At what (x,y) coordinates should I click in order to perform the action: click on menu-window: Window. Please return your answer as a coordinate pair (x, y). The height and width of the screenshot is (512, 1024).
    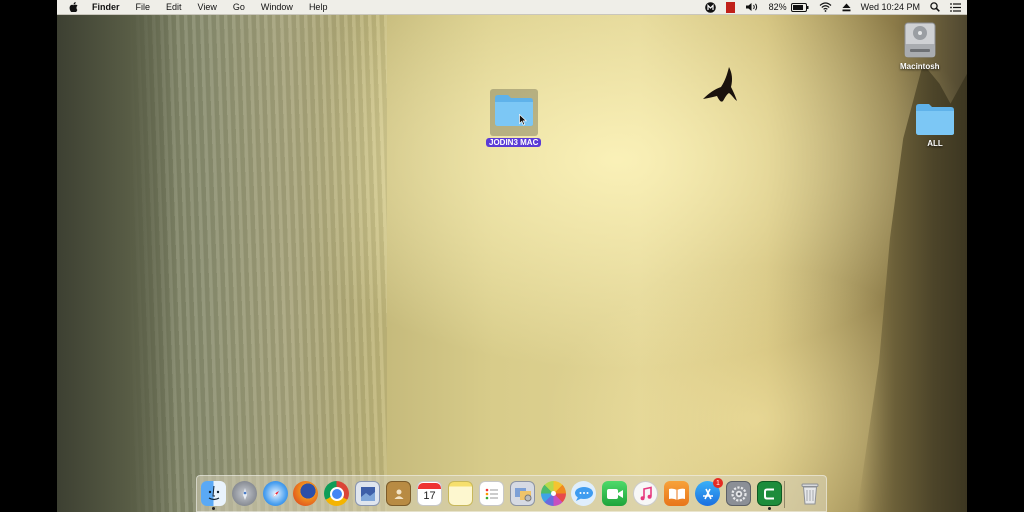
    Looking at the image, I should click on (277, 7).